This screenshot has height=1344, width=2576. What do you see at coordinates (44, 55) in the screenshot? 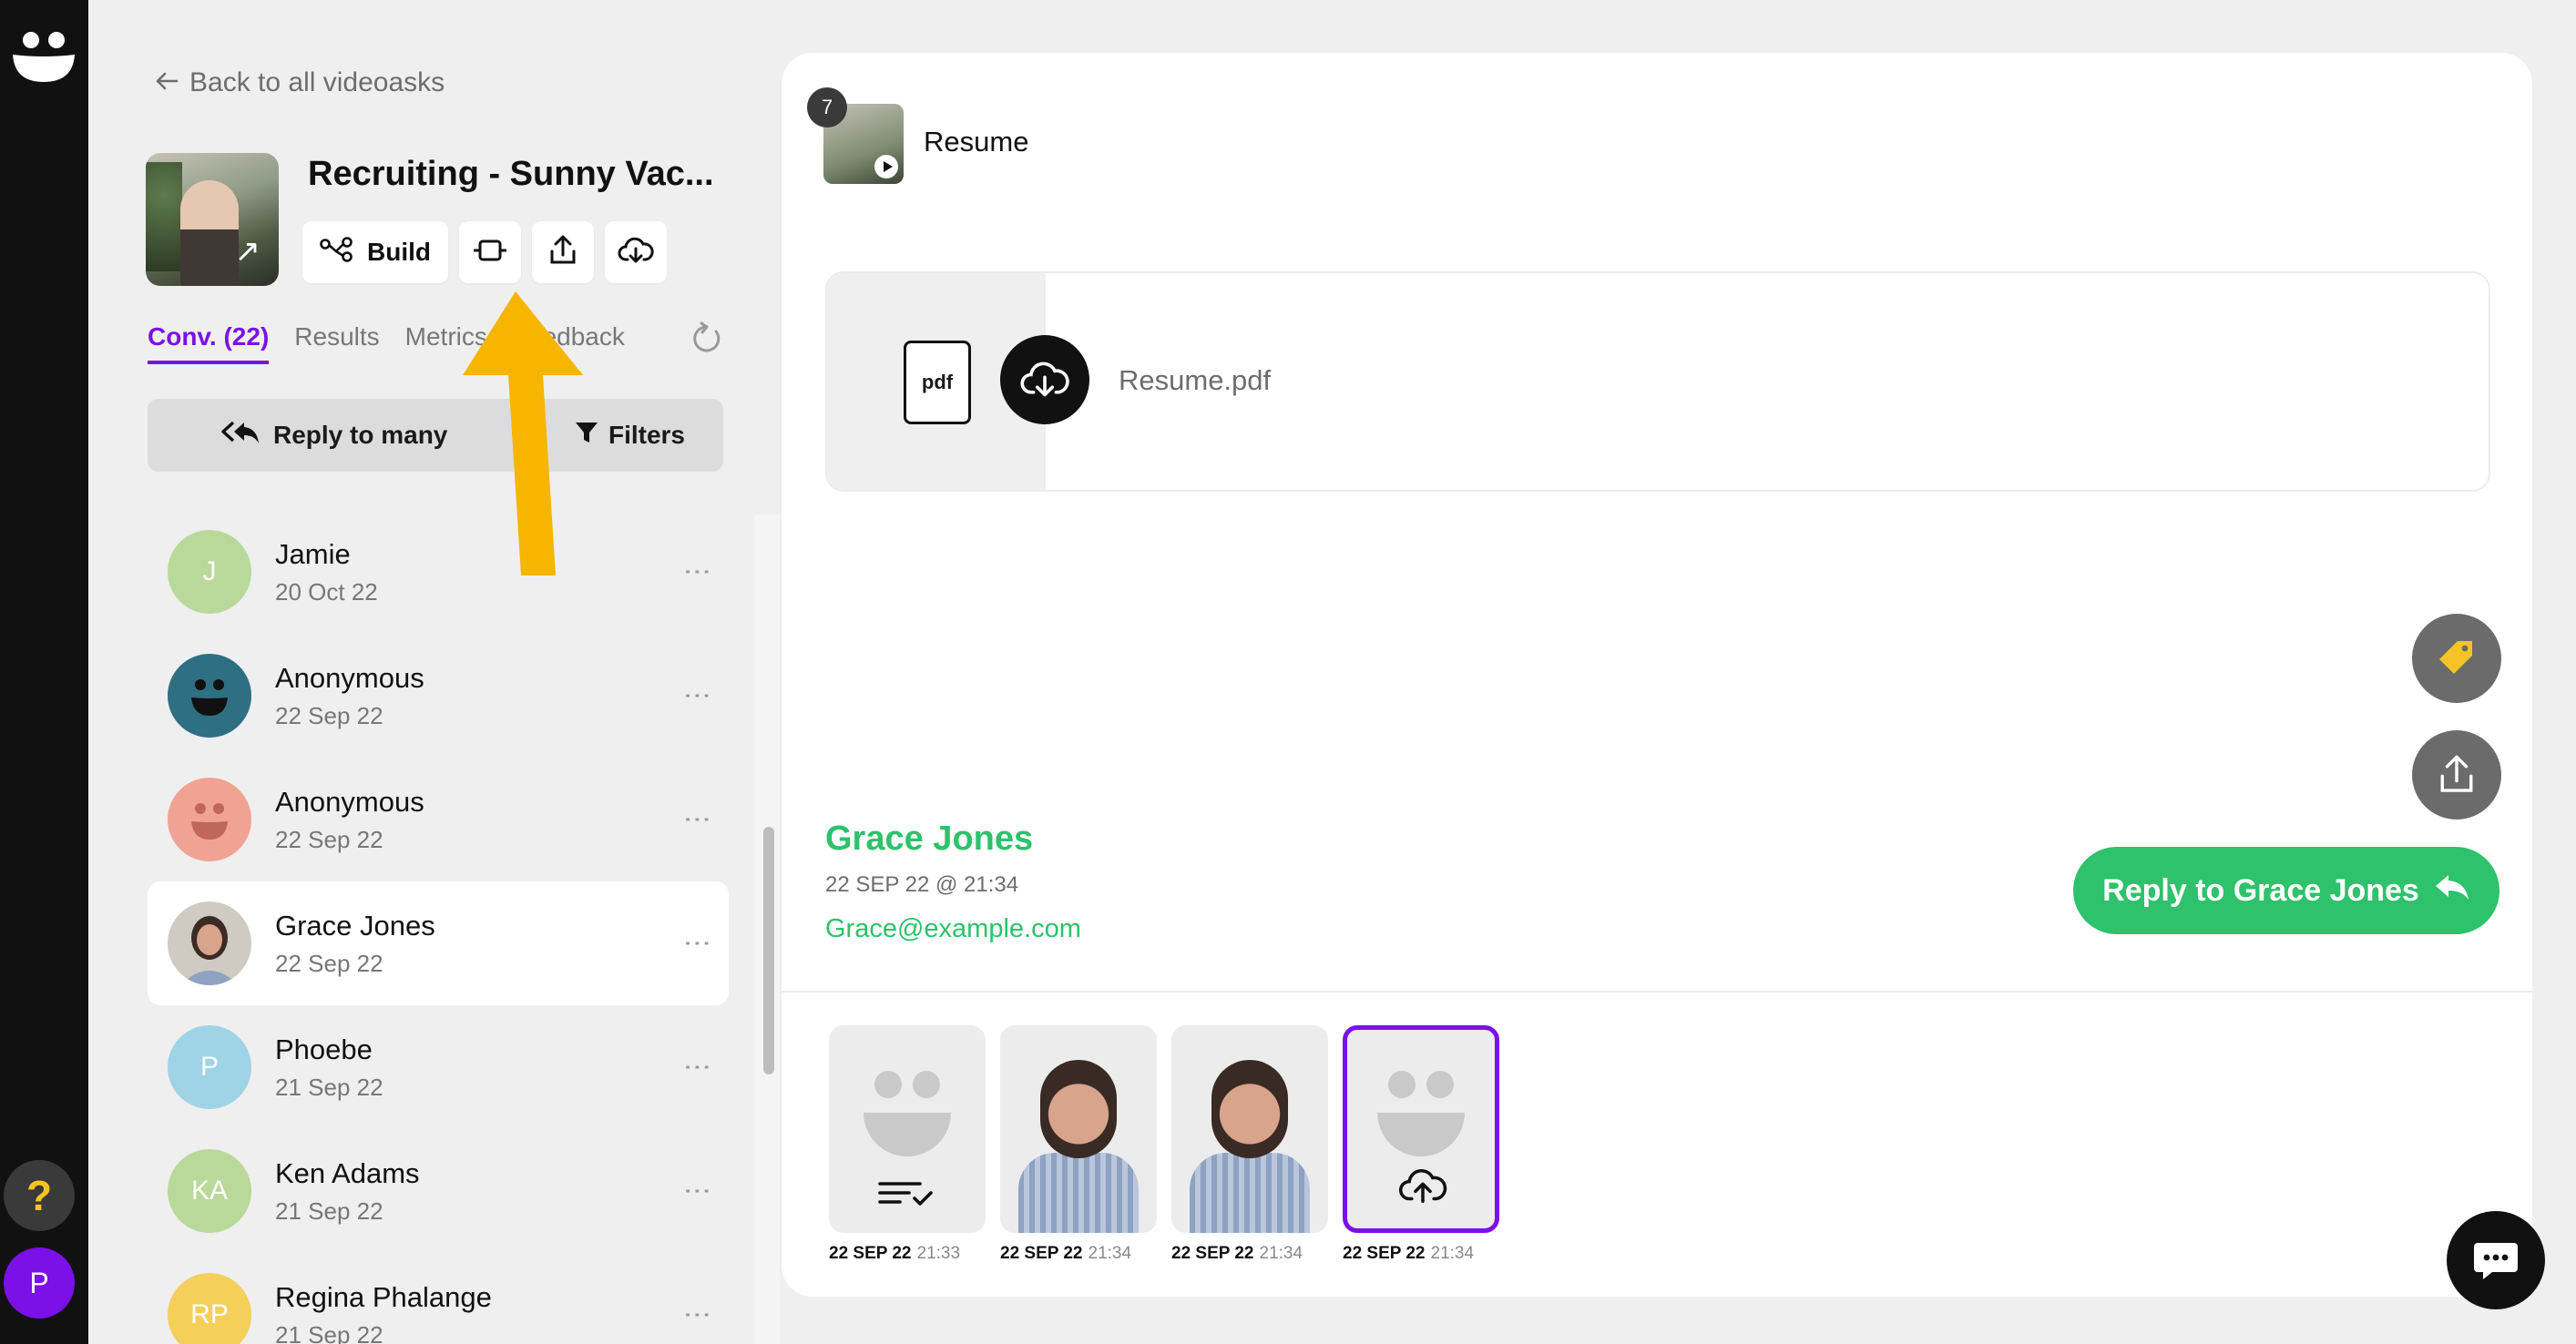
I see `videoask-logo-icon` at bounding box center [44, 55].